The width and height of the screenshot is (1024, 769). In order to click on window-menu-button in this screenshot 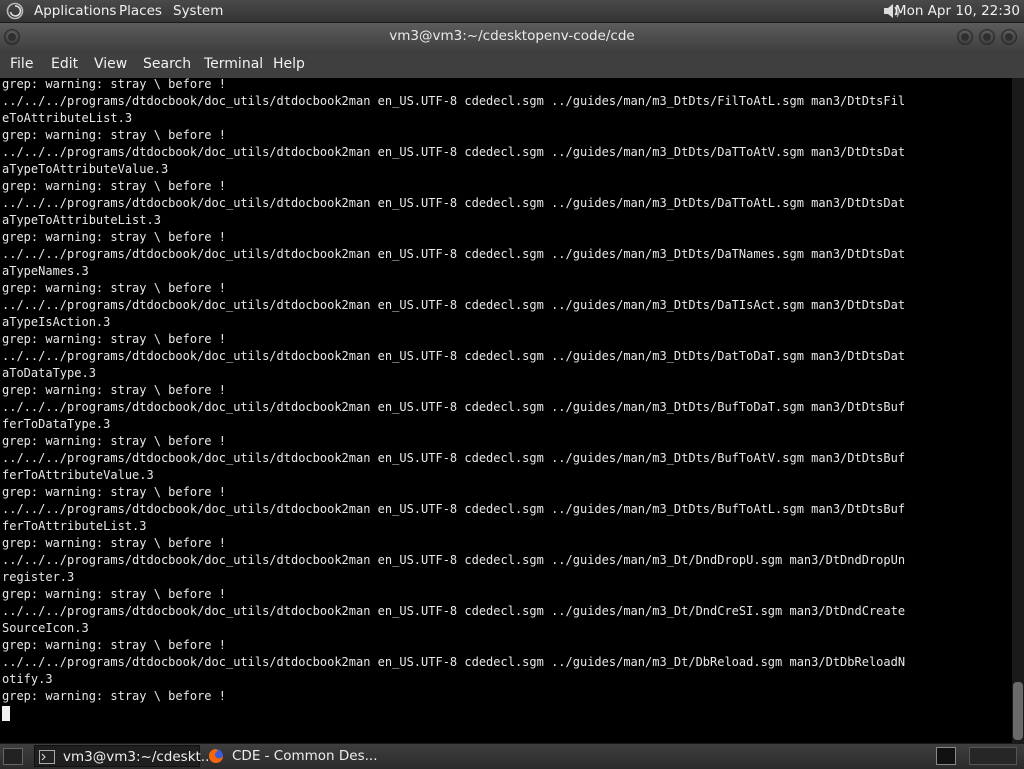, I will do `click(12, 37)`.